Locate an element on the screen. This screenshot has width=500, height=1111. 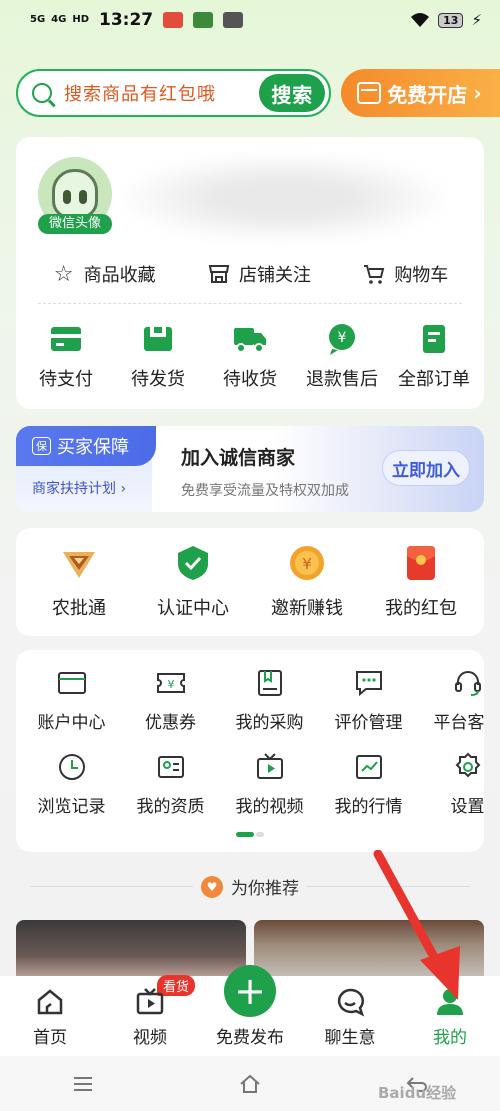
order-label: 全部订单 is located at coordinates (434, 379).